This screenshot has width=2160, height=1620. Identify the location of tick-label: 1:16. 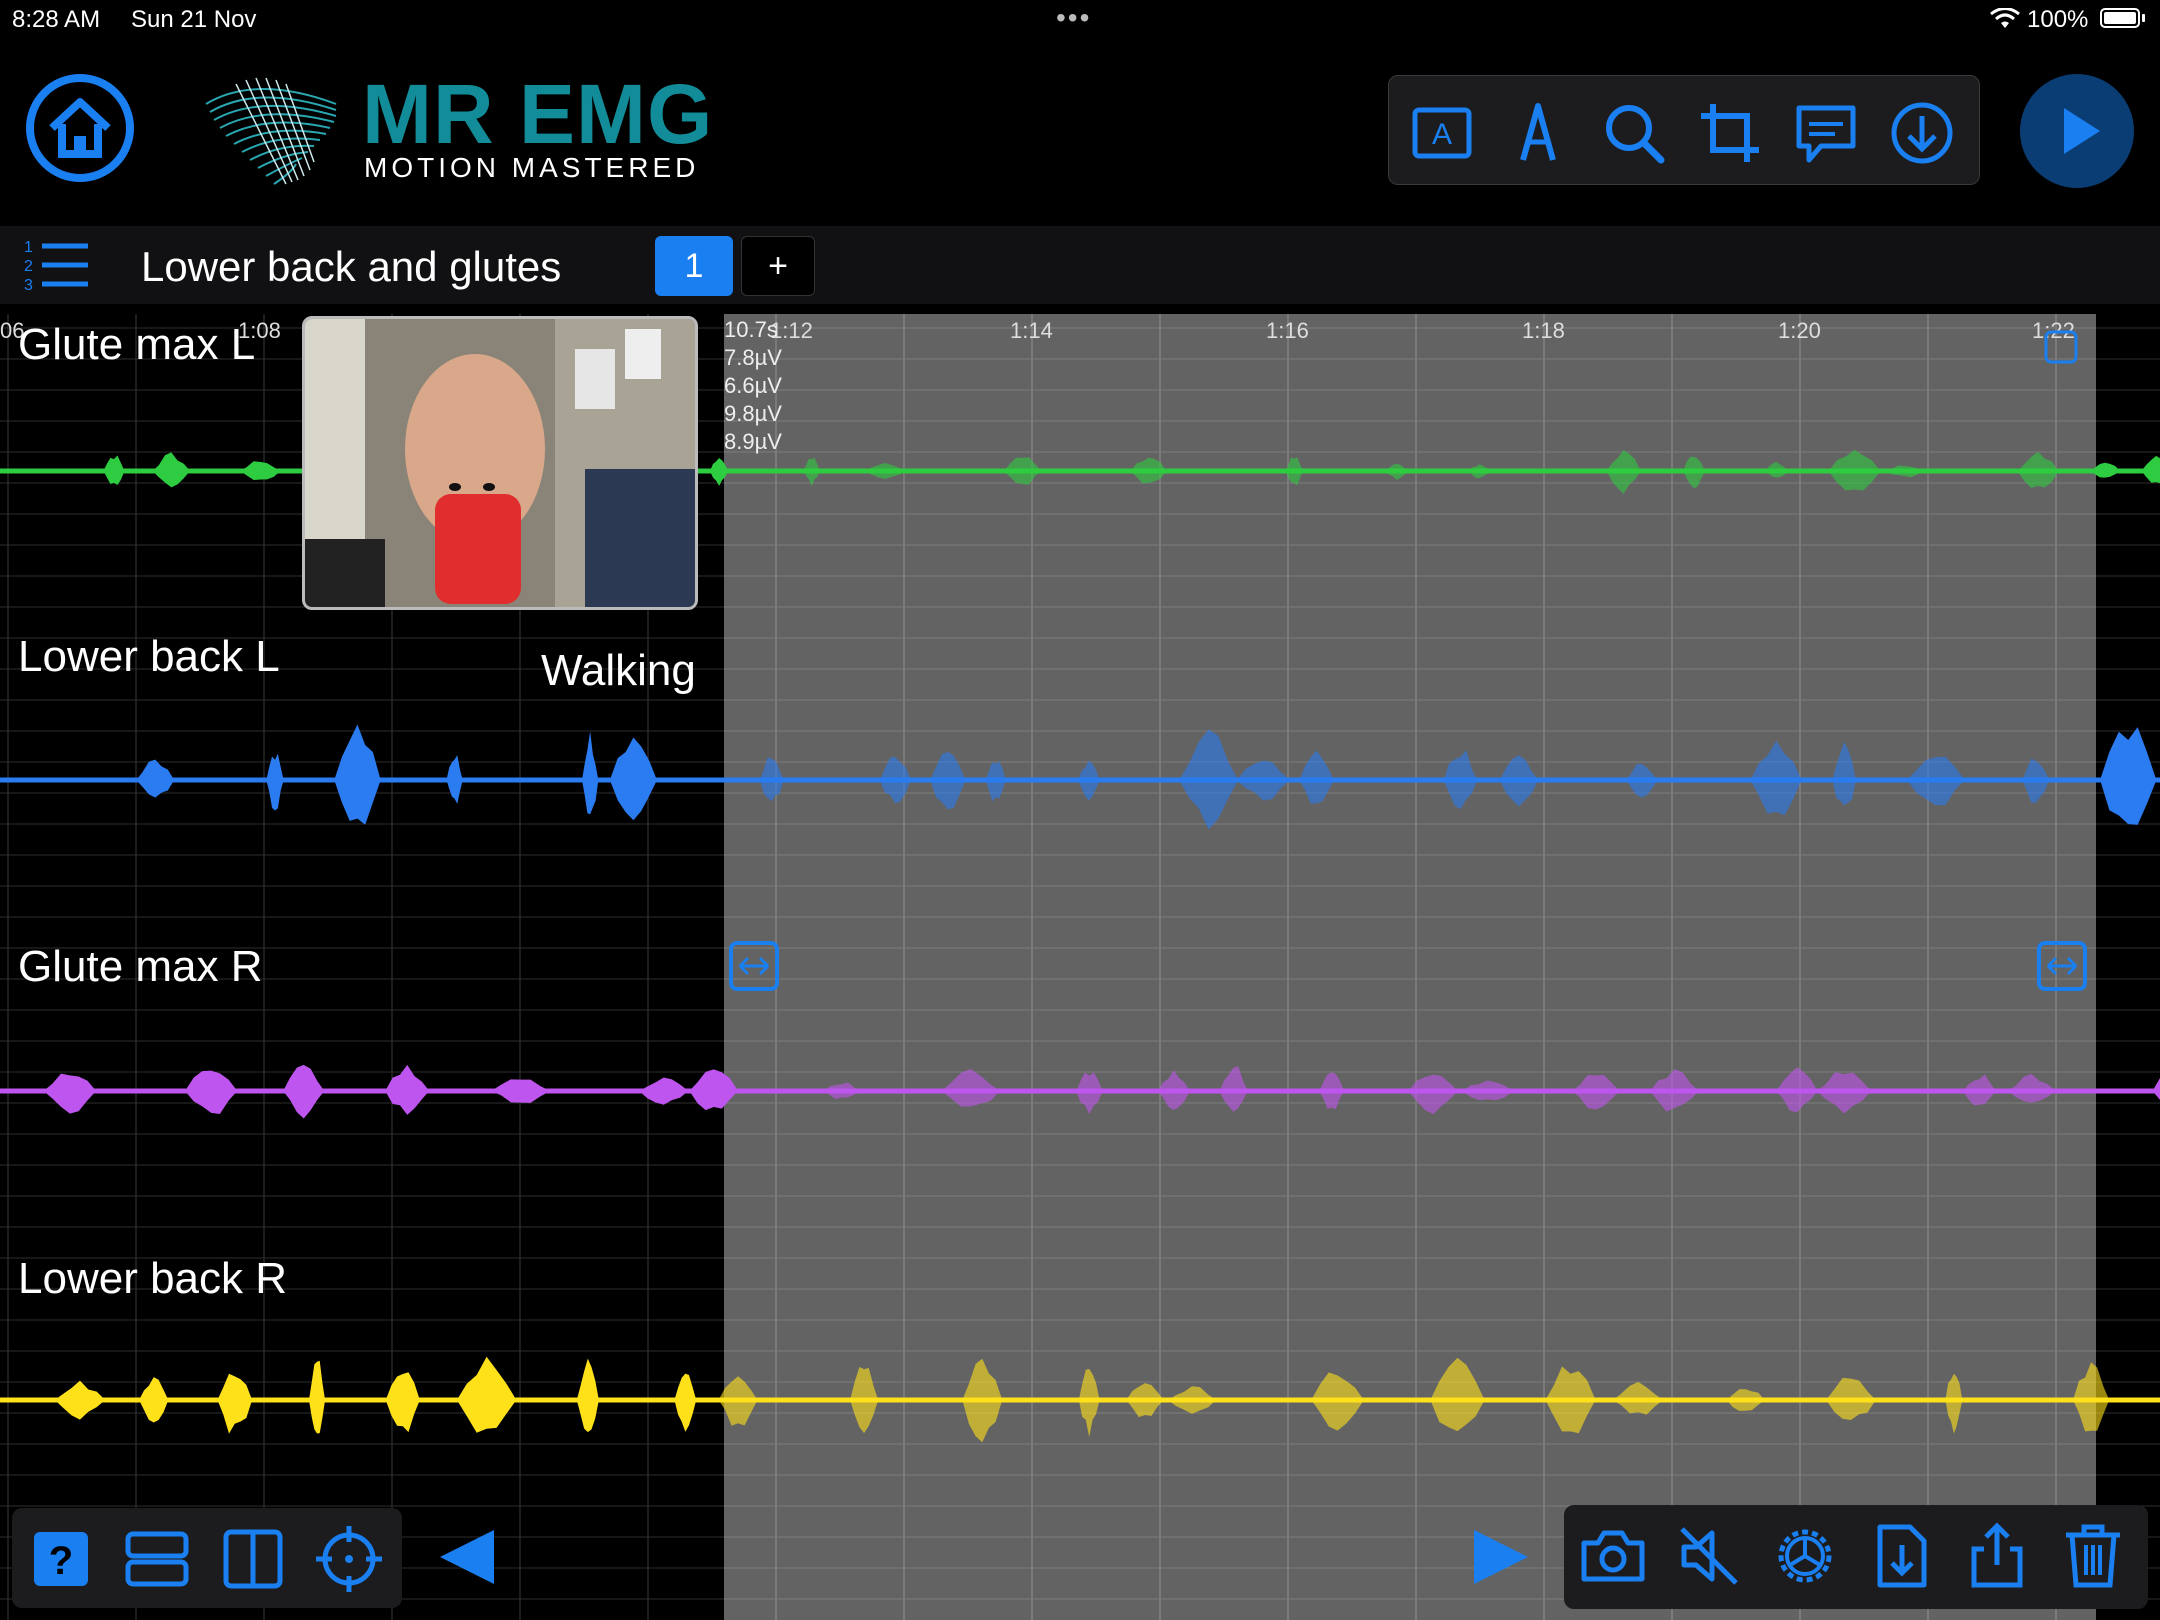
(1287, 330).